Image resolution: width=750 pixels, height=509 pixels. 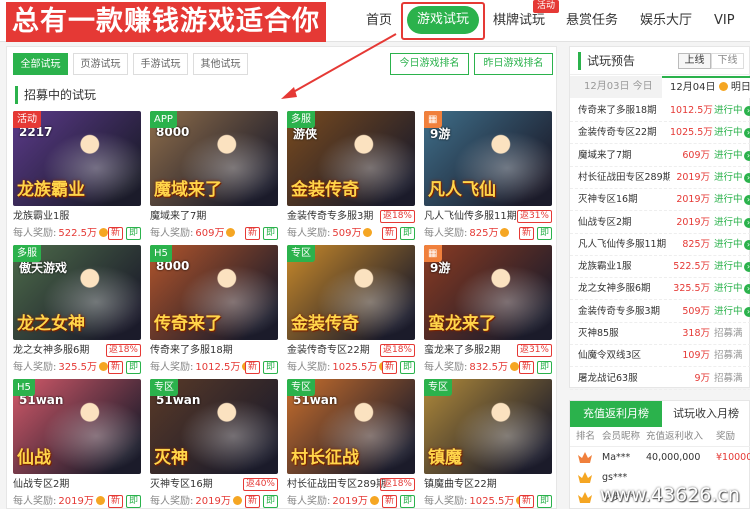 I want to click on preview-row: 龙之女神多服6期 325.5万 进行中 ›, so click(x=660, y=289).